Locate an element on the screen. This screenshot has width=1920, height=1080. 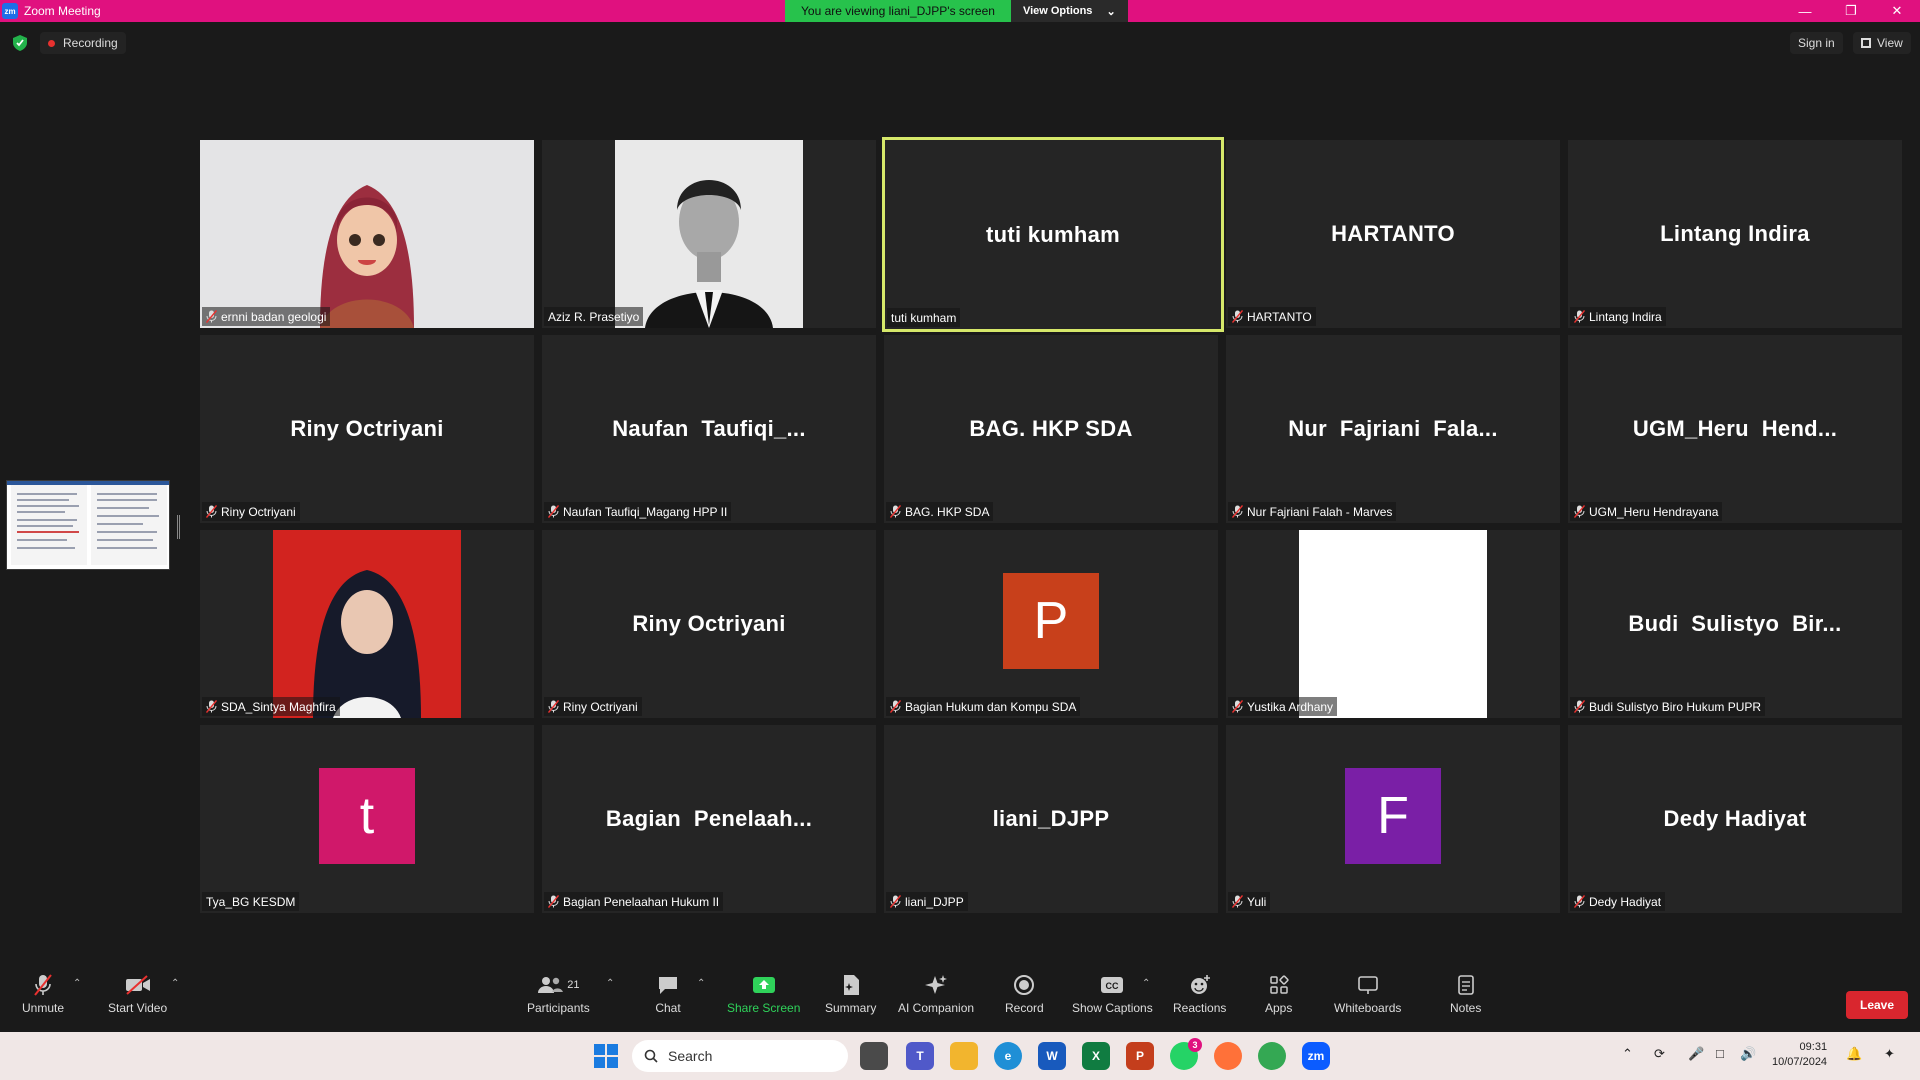
participant-name-label: Dedy Hadiyat is located at coordinates (1618, 901).